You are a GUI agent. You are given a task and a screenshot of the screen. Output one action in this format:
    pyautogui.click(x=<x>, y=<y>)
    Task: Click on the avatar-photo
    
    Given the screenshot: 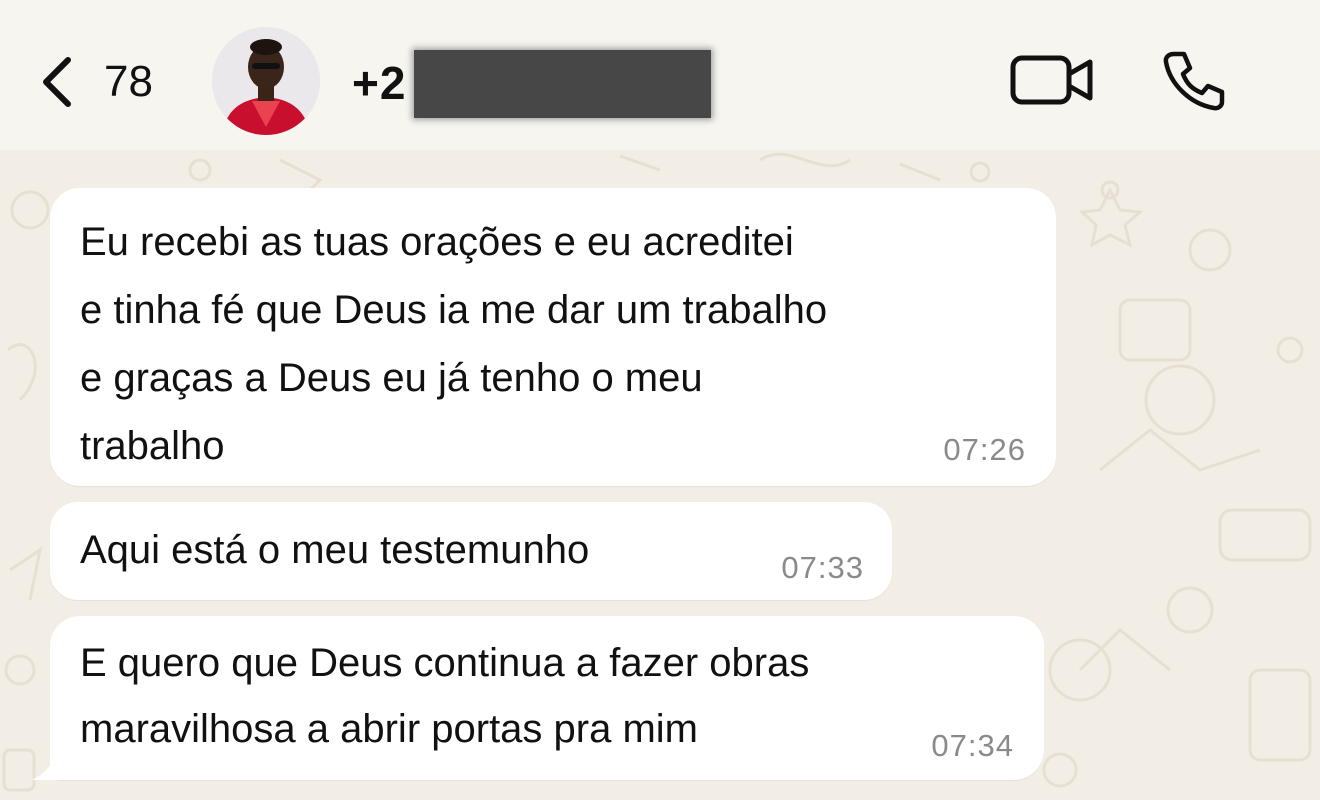 What is the action you would take?
    pyautogui.click(x=266, y=81)
    